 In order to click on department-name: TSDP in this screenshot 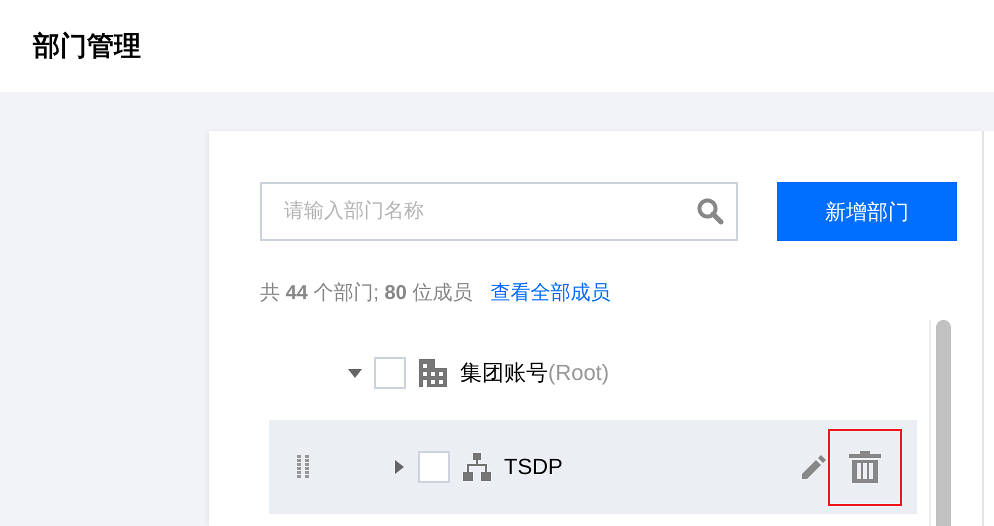, I will do `click(533, 467)`.